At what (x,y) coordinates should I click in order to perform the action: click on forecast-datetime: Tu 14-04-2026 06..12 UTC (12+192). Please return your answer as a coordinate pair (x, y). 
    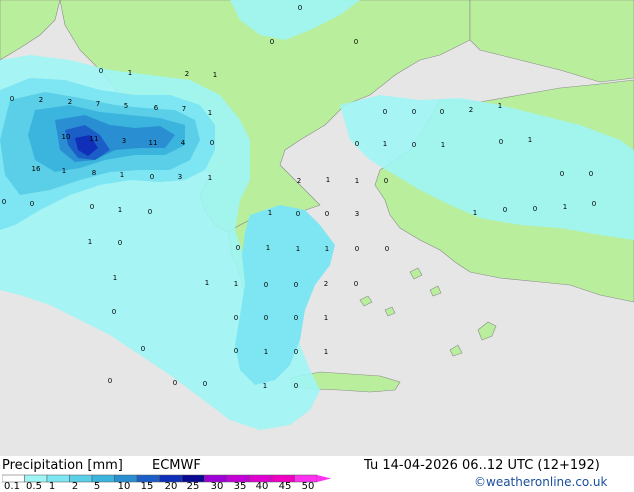
    Looking at the image, I should click on (482, 465).